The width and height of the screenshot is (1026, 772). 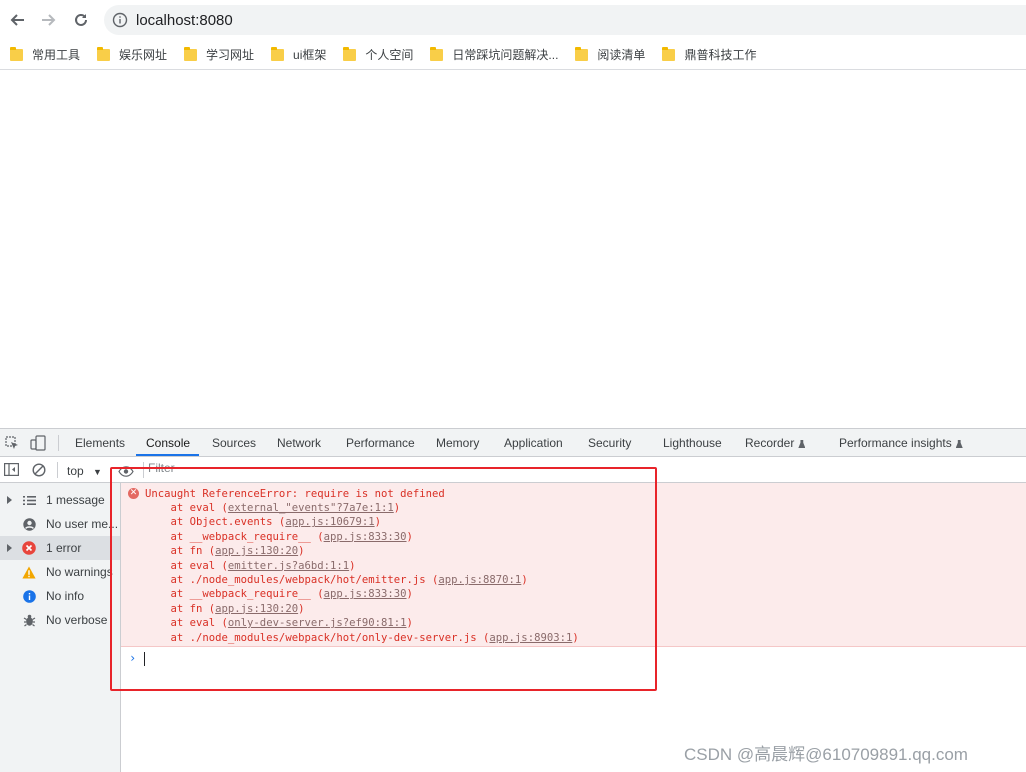 I want to click on stack-trace-line: at fn (app.js:130:20), so click(x=225, y=551).